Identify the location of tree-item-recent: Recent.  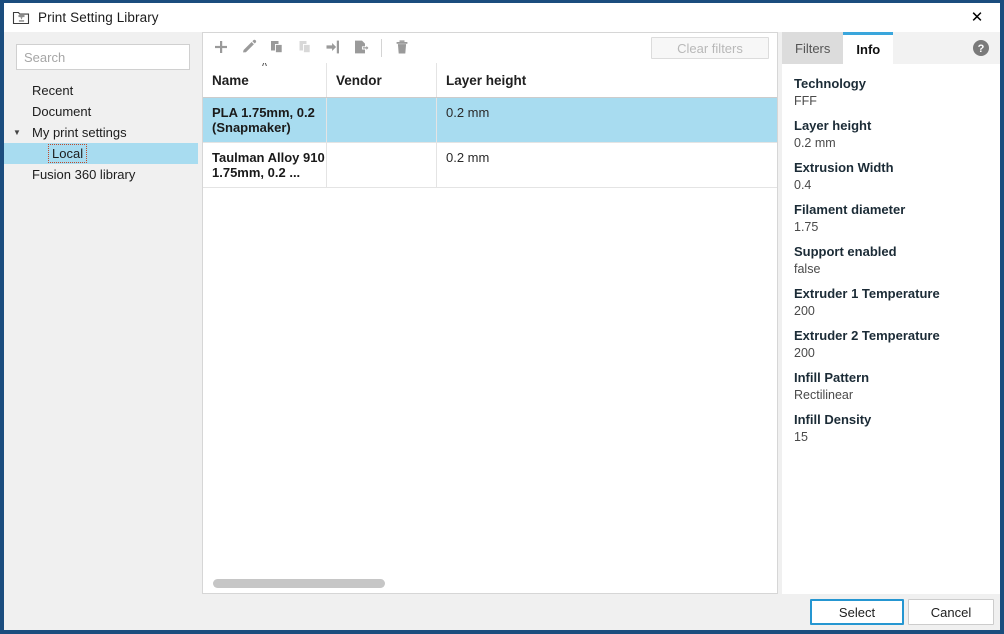
(101, 90).